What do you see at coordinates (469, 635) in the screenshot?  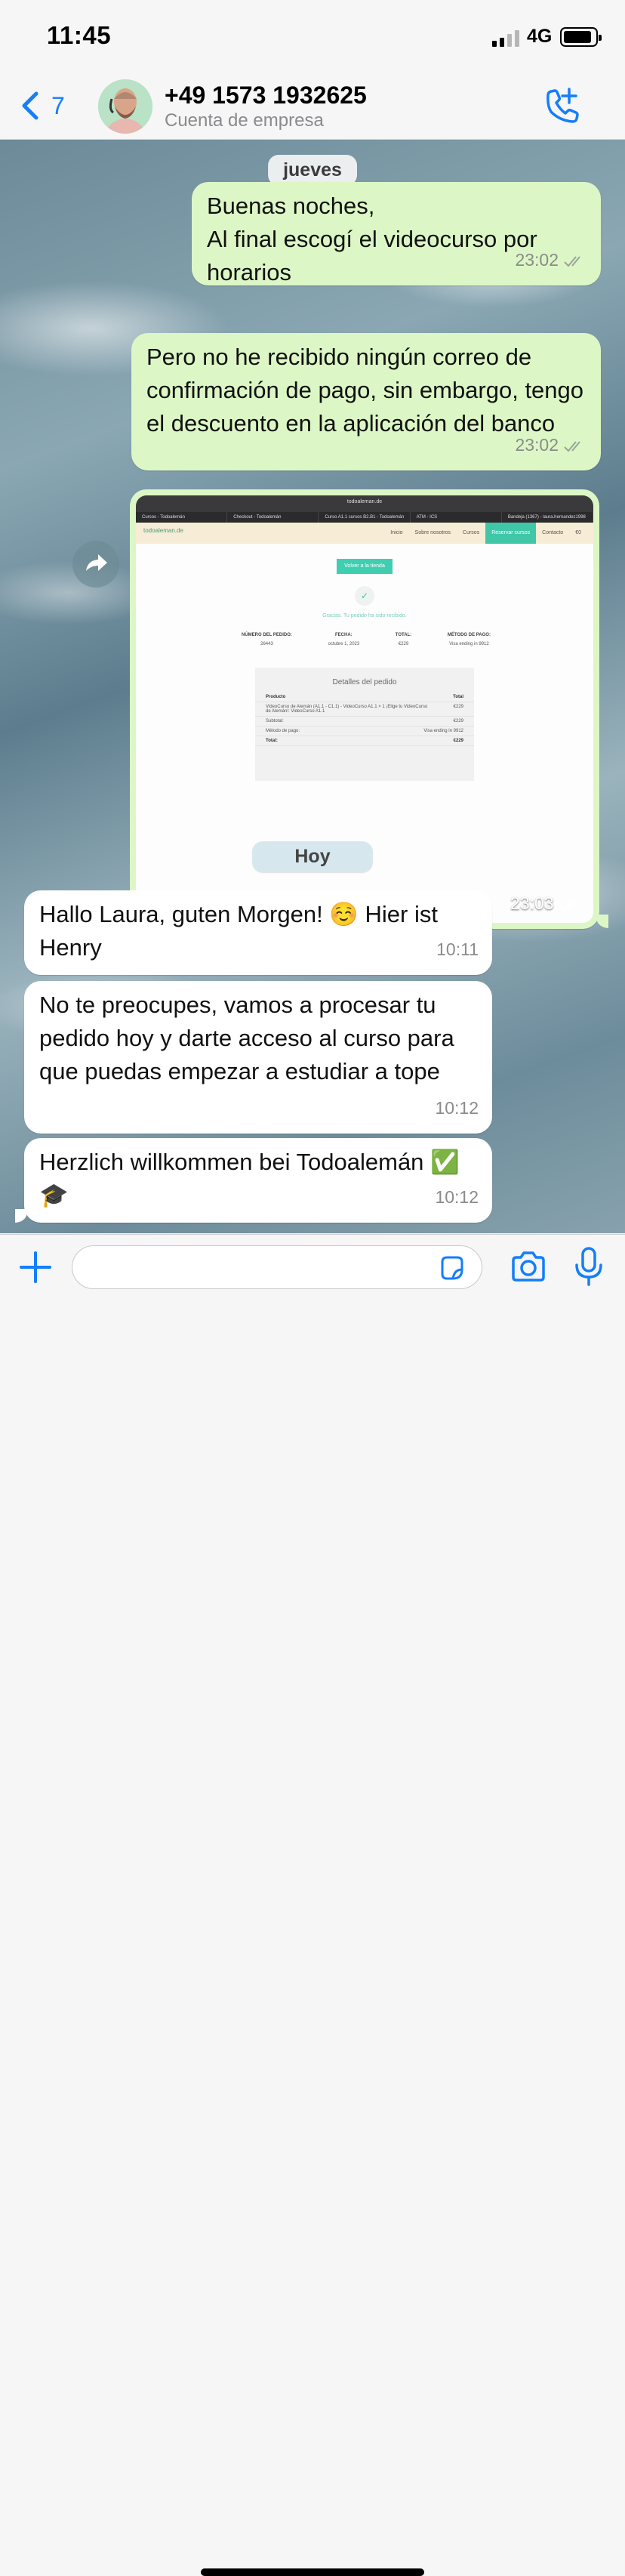 I see `field-label: MÉTODO DE PAGO:` at bounding box center [469, 635].